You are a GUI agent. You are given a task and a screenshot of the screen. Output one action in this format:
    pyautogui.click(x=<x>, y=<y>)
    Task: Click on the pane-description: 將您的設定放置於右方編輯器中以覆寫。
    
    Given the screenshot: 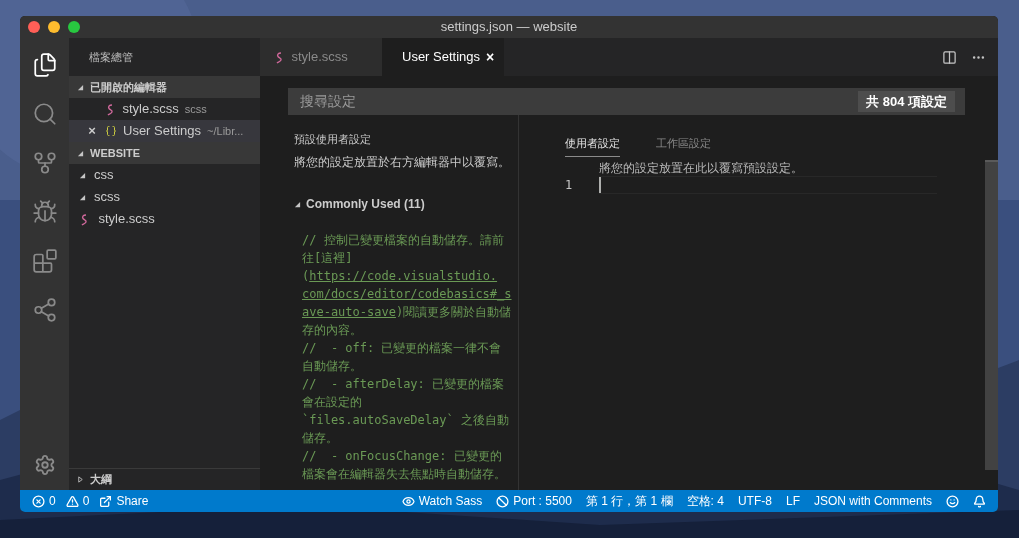 What is the action you would take?
    pyautogui.click(x=402, y=162)
    